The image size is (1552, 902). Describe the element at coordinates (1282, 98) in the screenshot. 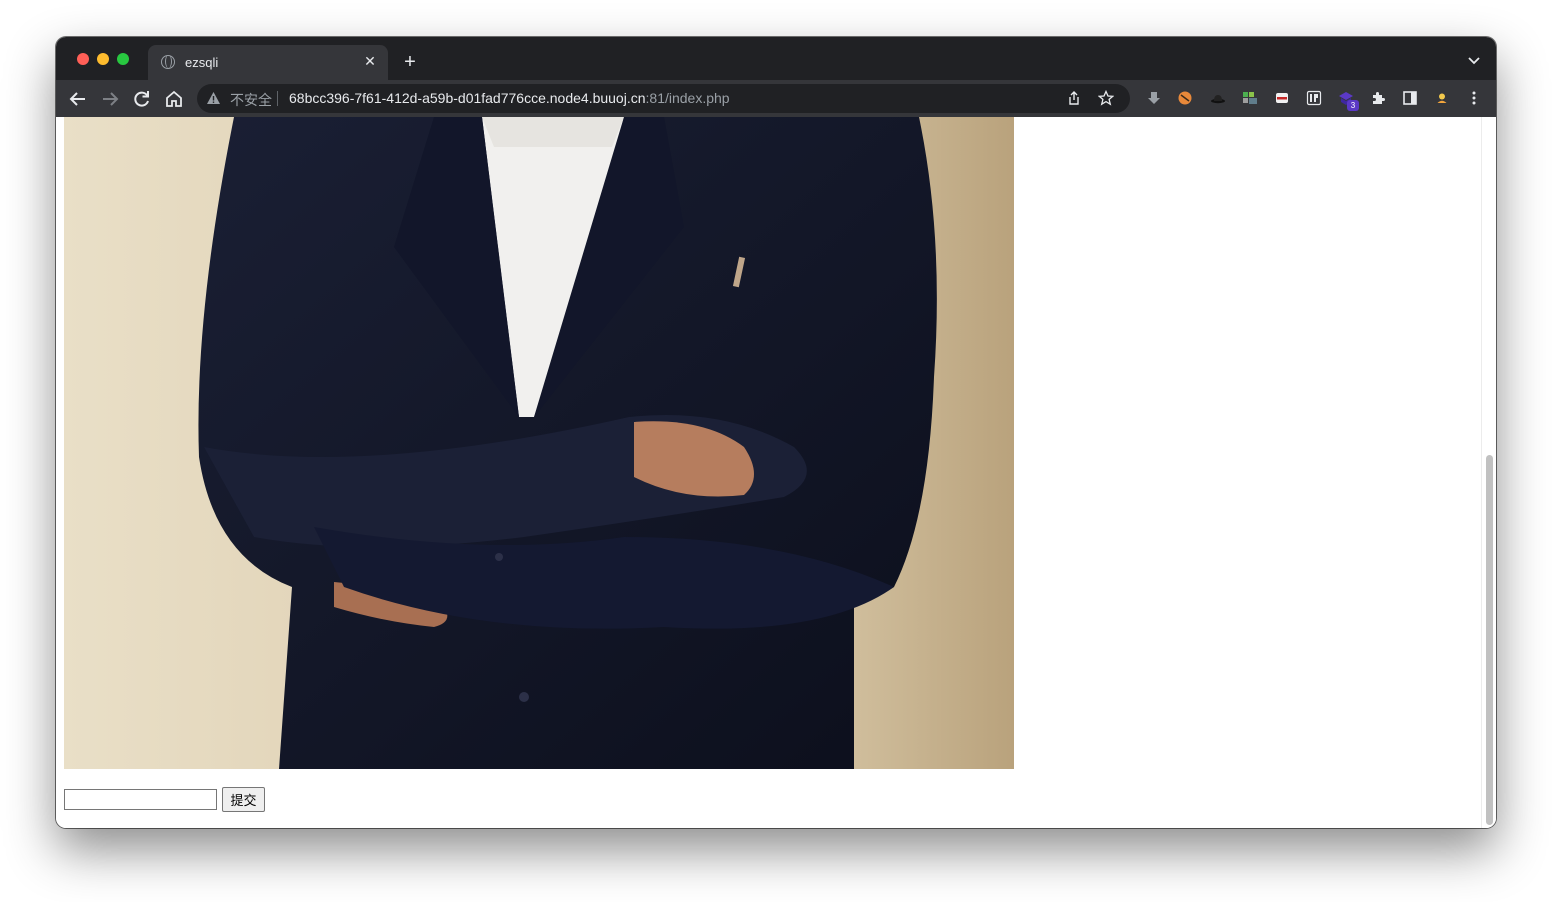

I see `ext-mask-icon` at that location.